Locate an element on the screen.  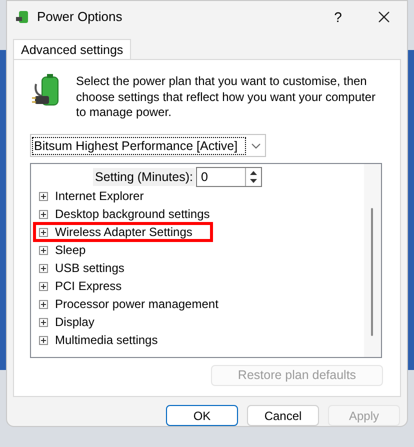
tree-item: Desktop background settings is located at coordinates (132, 214).